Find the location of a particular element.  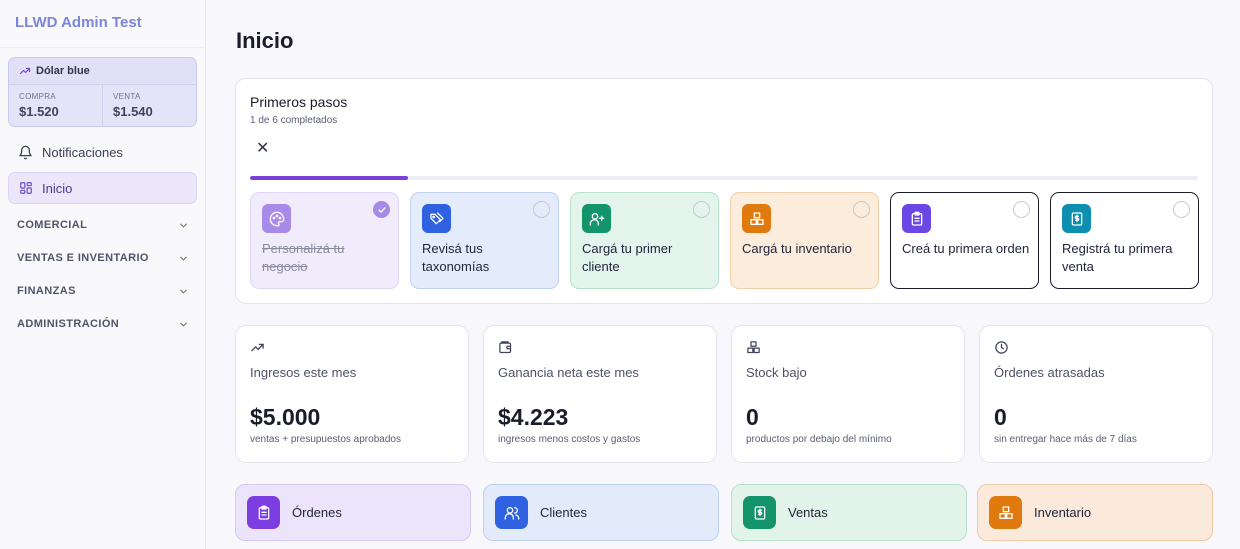

stat-subtitle: sin entregar hace más de 7 días is located at coordinates (1065, 439).